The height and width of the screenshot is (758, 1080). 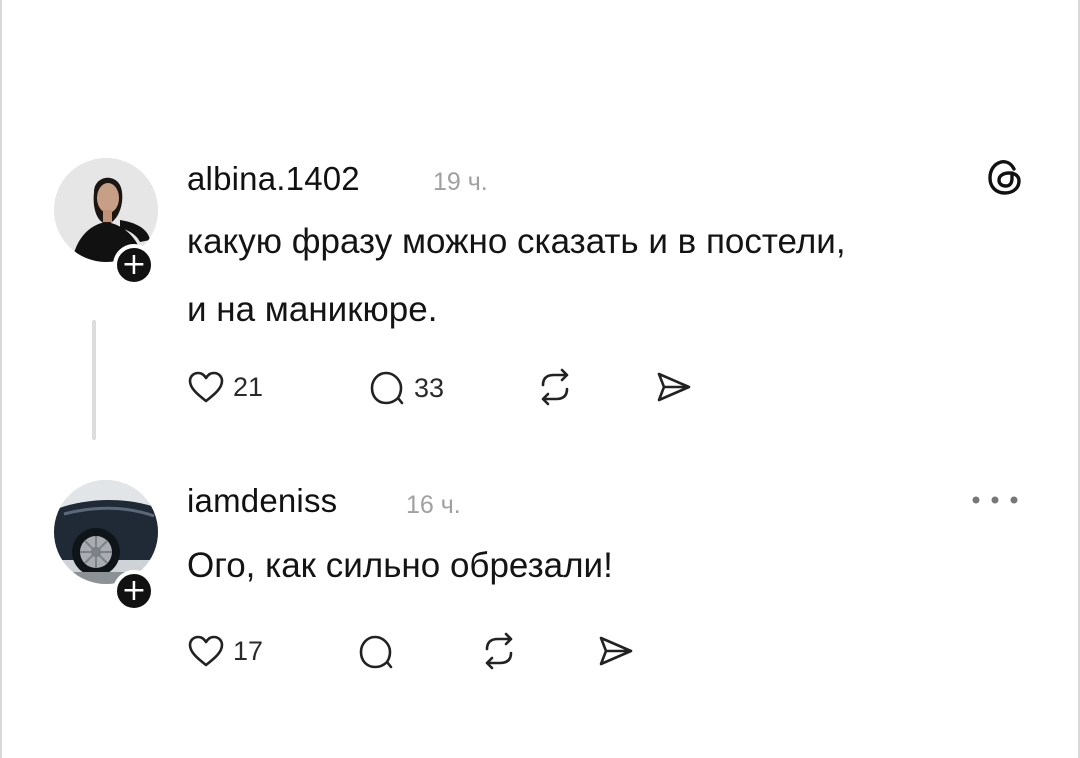 I want to click on post-username: iamdeniss, so click(x=262, y=501).